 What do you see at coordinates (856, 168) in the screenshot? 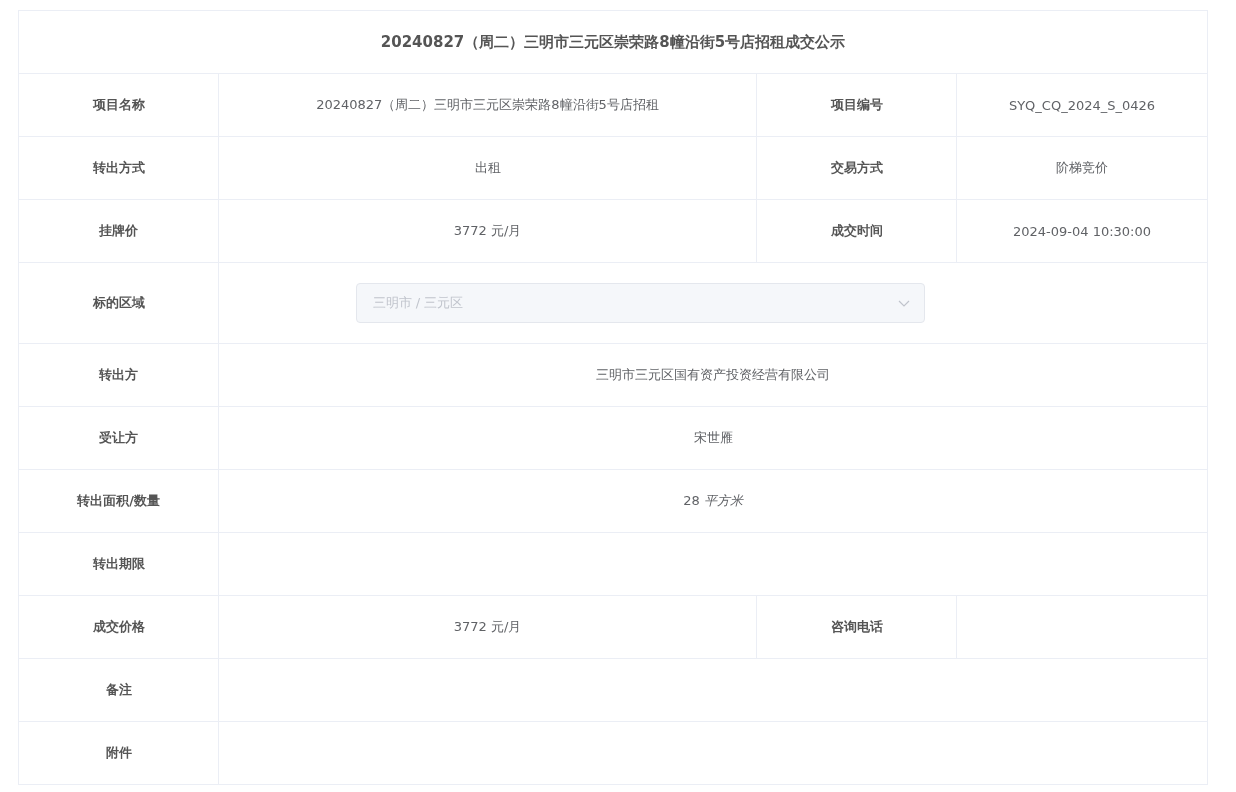
I see `field-label: 交易方式` at bounding box center [856, 168].